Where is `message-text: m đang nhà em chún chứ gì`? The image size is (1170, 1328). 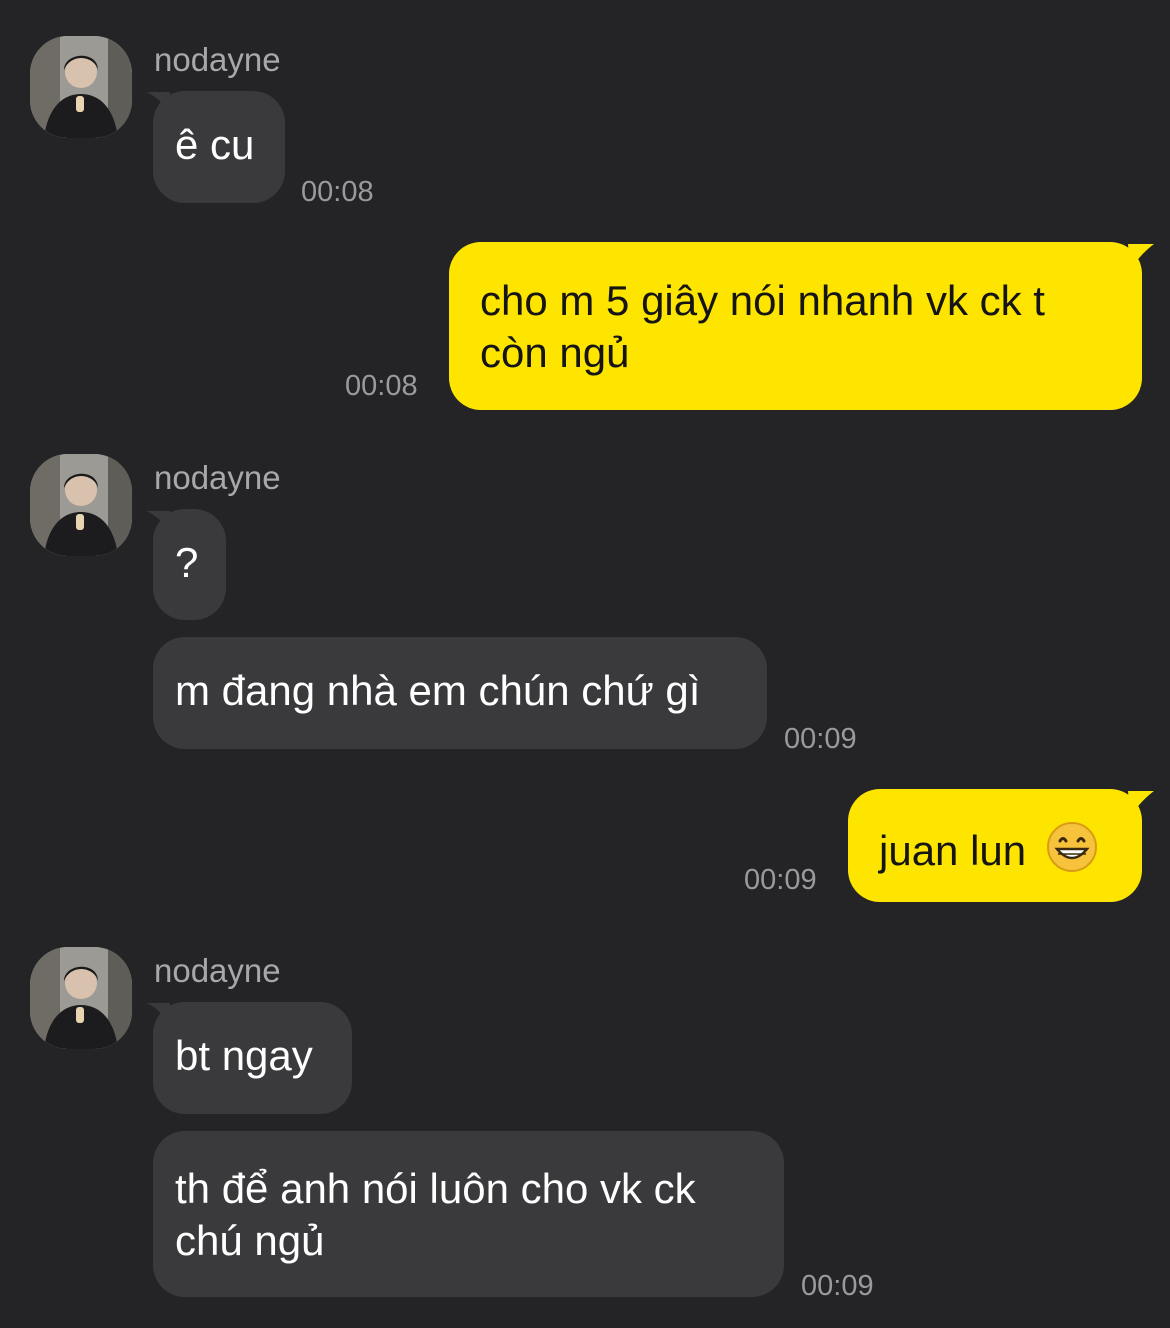 message-text: m đang nhà em chún chứ gì is located at coordinates (438, 690).